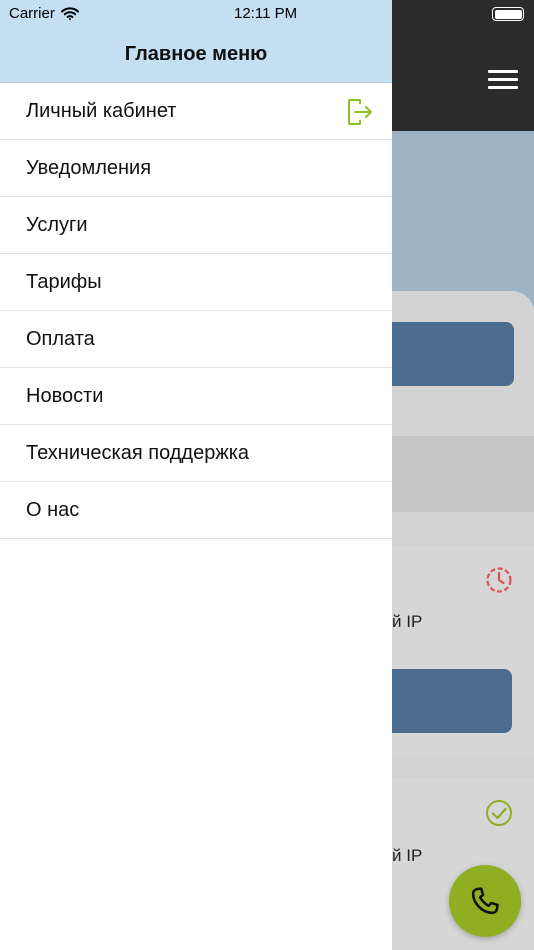 The width and height of the screenshot is (534, 950). I want to click on menu-item-services: Услуги, so click(196, 225).